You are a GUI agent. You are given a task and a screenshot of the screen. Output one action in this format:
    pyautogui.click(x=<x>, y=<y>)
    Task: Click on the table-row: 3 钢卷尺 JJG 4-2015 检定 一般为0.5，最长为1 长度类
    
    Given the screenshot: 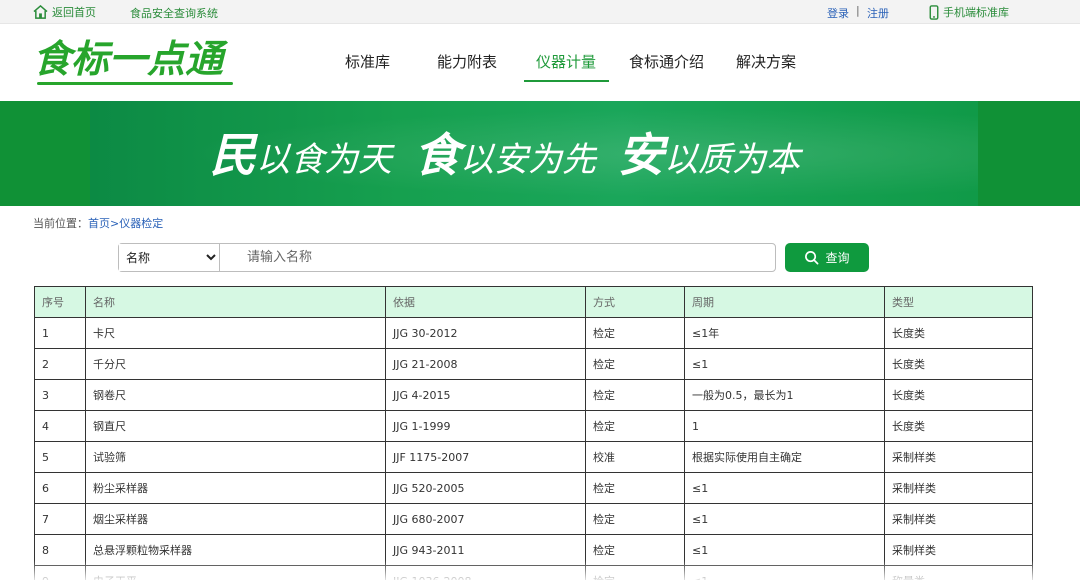 What is the action you would take?
    pyautogui.click(x=533, y=395)
    